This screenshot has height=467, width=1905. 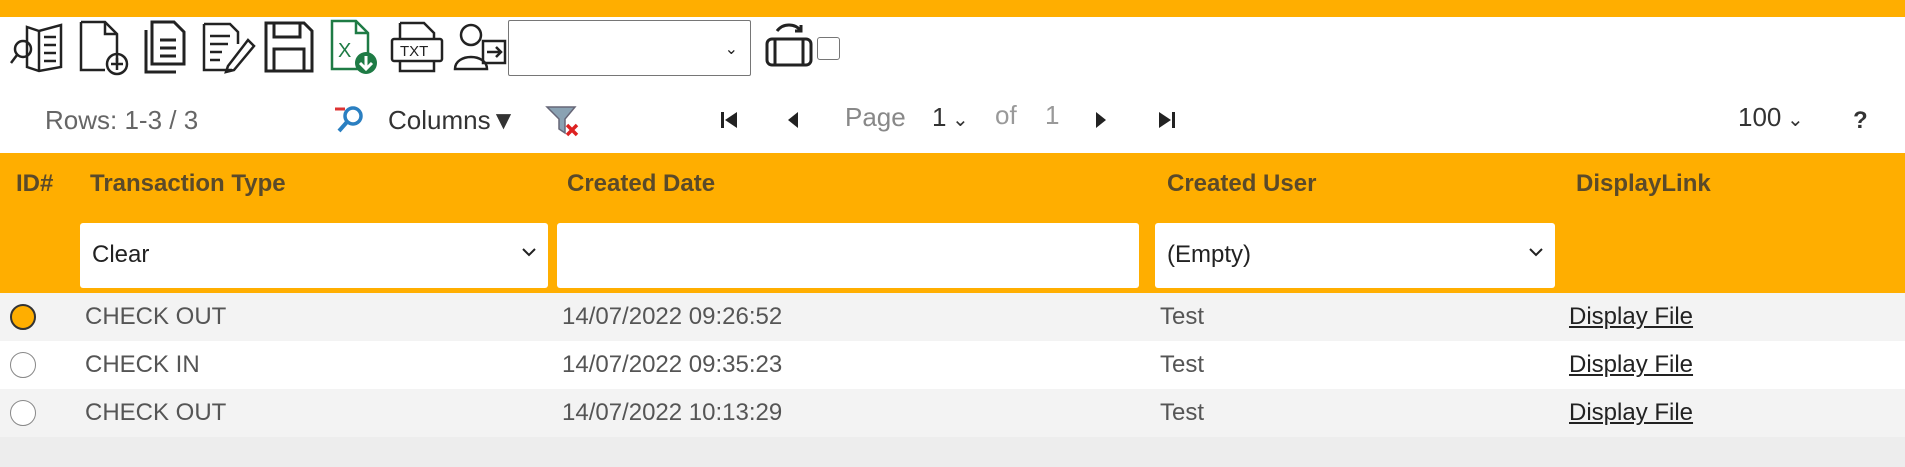 I want to click on rows-per-page-value: 100, so click(x=1760, y=117).